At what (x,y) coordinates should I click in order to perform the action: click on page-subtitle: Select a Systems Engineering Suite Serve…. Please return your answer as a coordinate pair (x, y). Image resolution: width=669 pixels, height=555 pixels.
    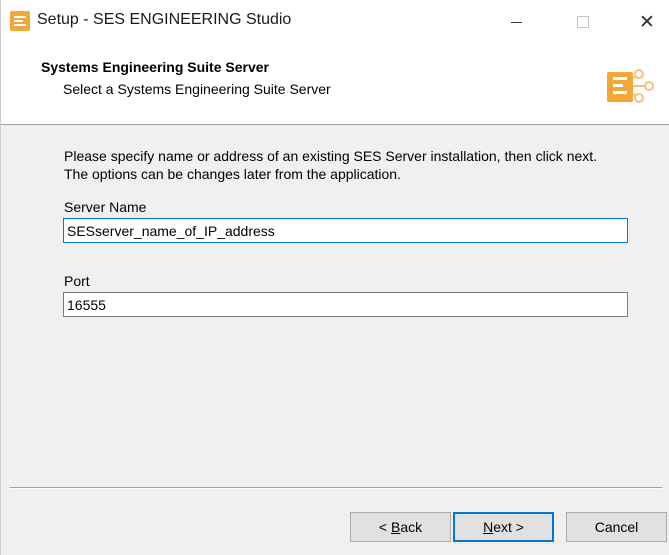
    Looking at the image, I should click on (197, 89).